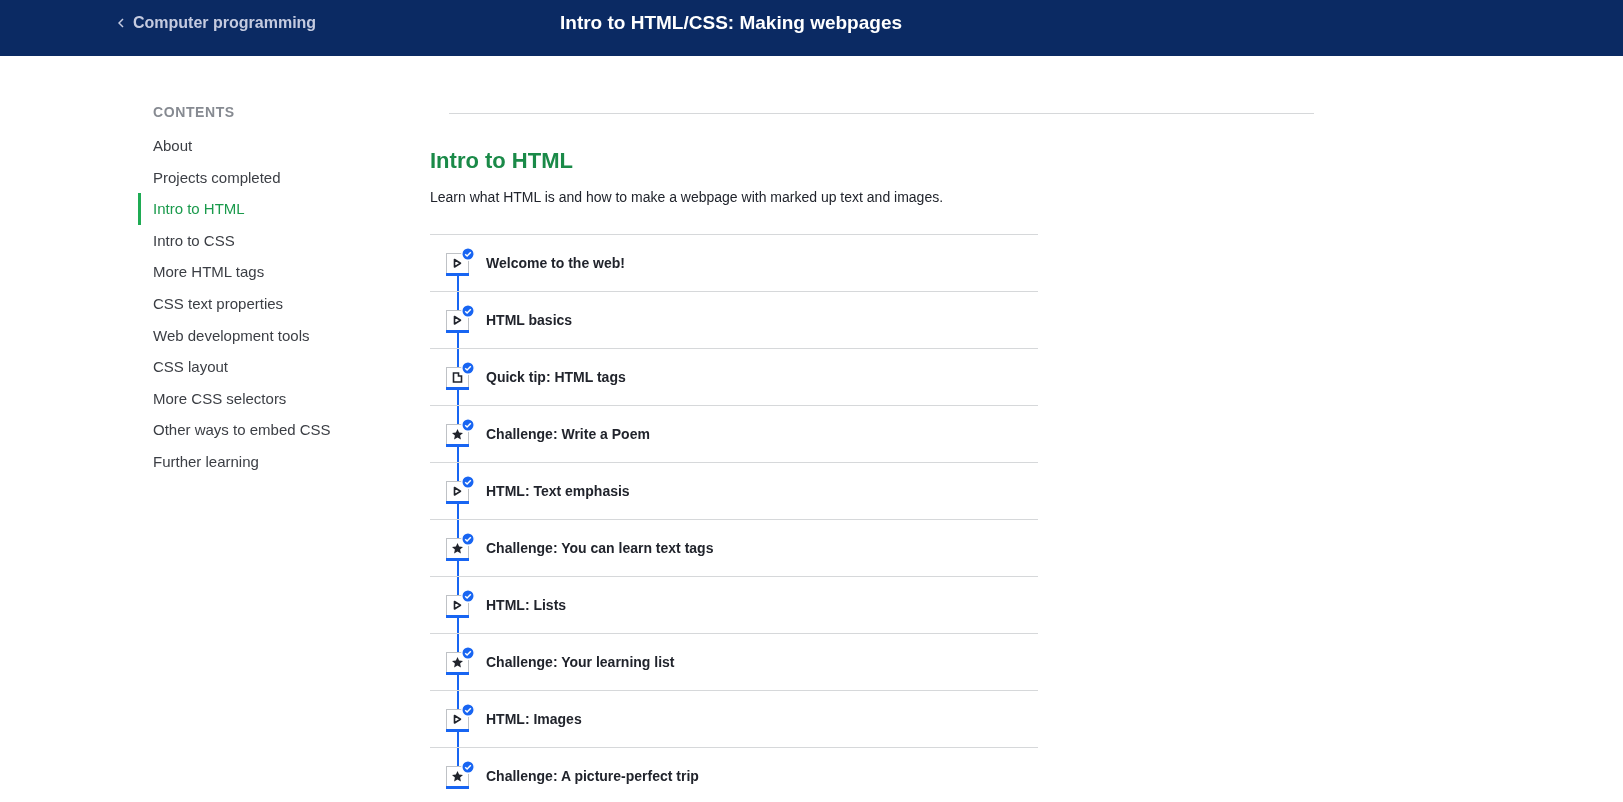 This screenshot has width=1623, height=802. What do you see at coordinates (191, 209) in the screenshot?
I see `sidebar-item: Intro to HTML` at bounding box center [191, 209].